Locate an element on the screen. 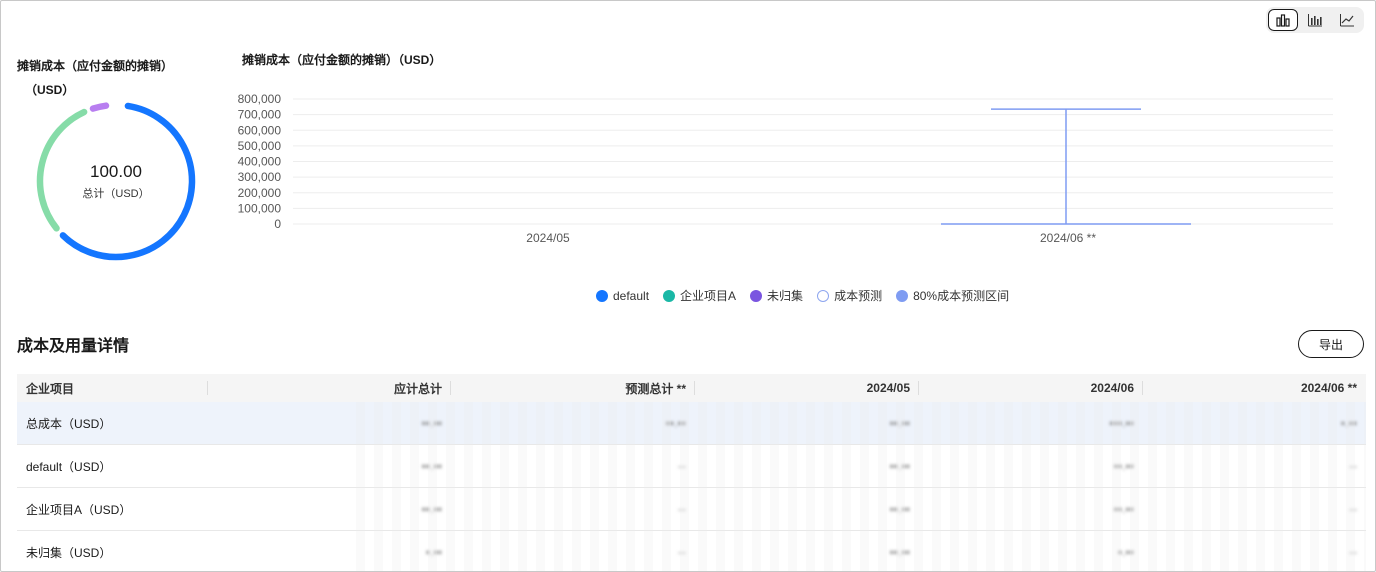 This screenshot has width=1376, height=572. legend-label: 成本预测 is located at coordinates (858, 296).